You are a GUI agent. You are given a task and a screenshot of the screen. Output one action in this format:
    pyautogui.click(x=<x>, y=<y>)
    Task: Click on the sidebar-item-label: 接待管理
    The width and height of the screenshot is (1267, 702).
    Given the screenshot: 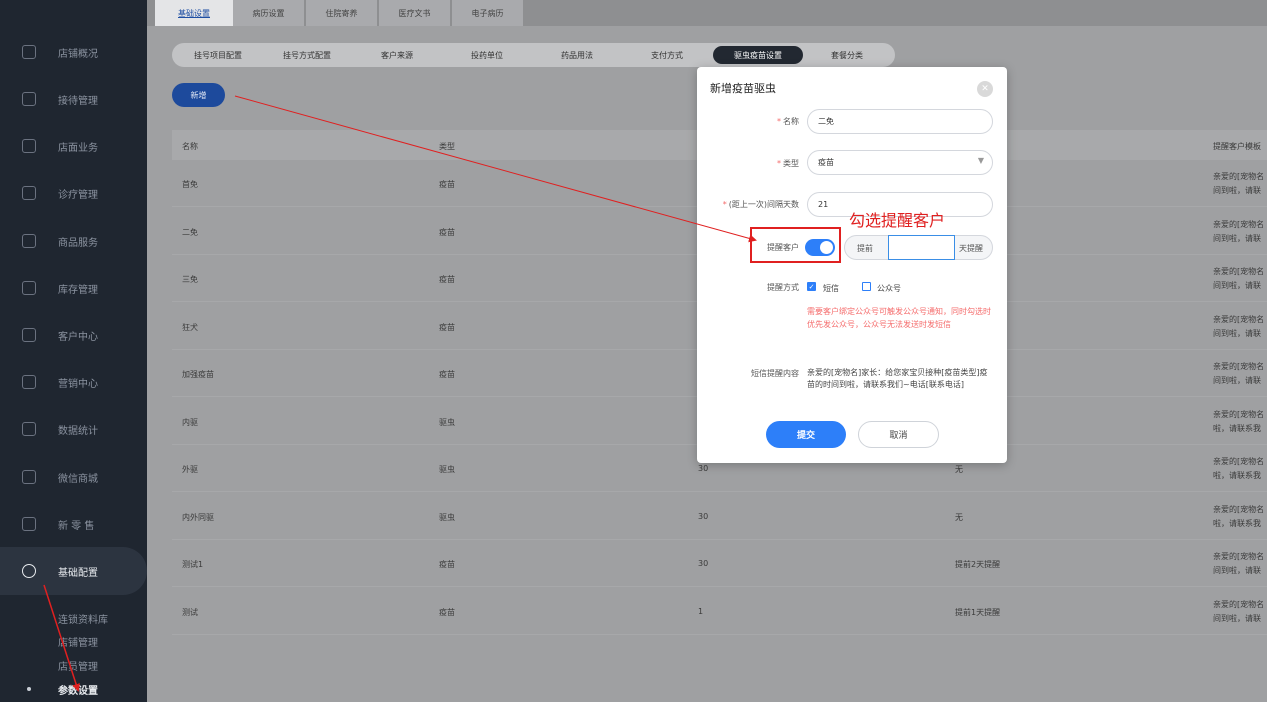 What is the action you would take?
    pyautogui.click(x=78, y=101)
    